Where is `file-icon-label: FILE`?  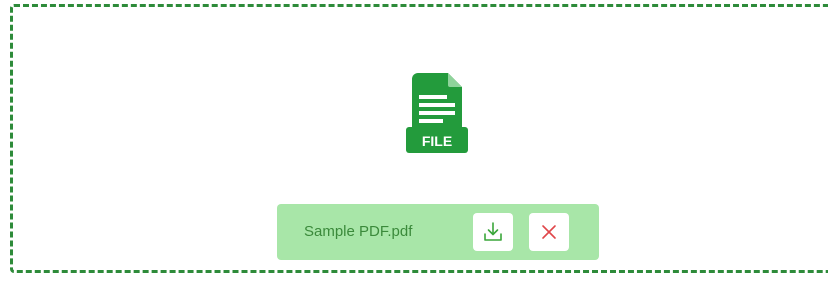 file-icon-label: FILE is located at coordinates (437, 141).